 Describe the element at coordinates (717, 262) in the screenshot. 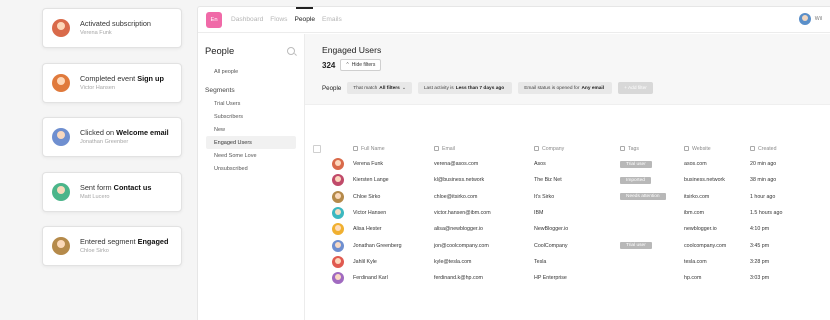

I see `cell-website: tesla.com` at that location.